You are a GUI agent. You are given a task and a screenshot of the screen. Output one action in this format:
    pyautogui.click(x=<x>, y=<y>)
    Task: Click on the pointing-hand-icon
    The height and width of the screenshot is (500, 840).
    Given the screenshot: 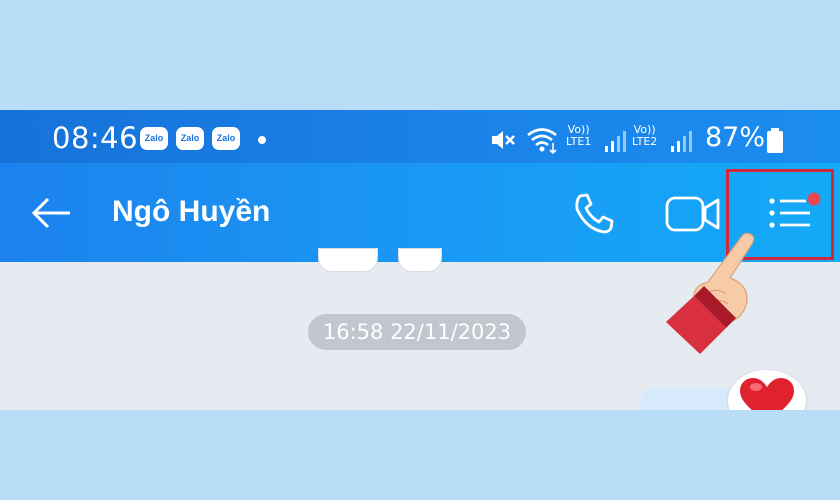 What is the action you would take?
    pyautogui.click(x=710, y=293)
    